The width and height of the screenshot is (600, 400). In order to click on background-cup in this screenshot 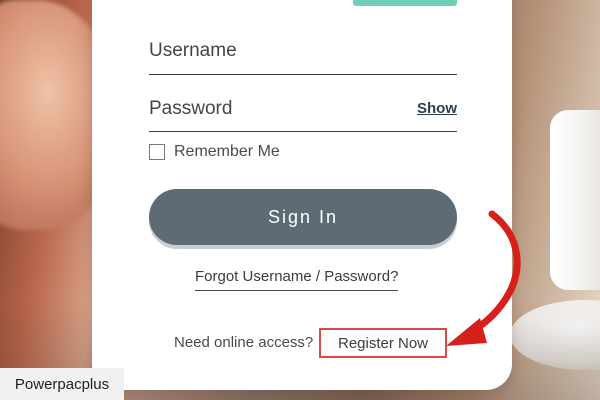, I will do `click(575, 200)`.